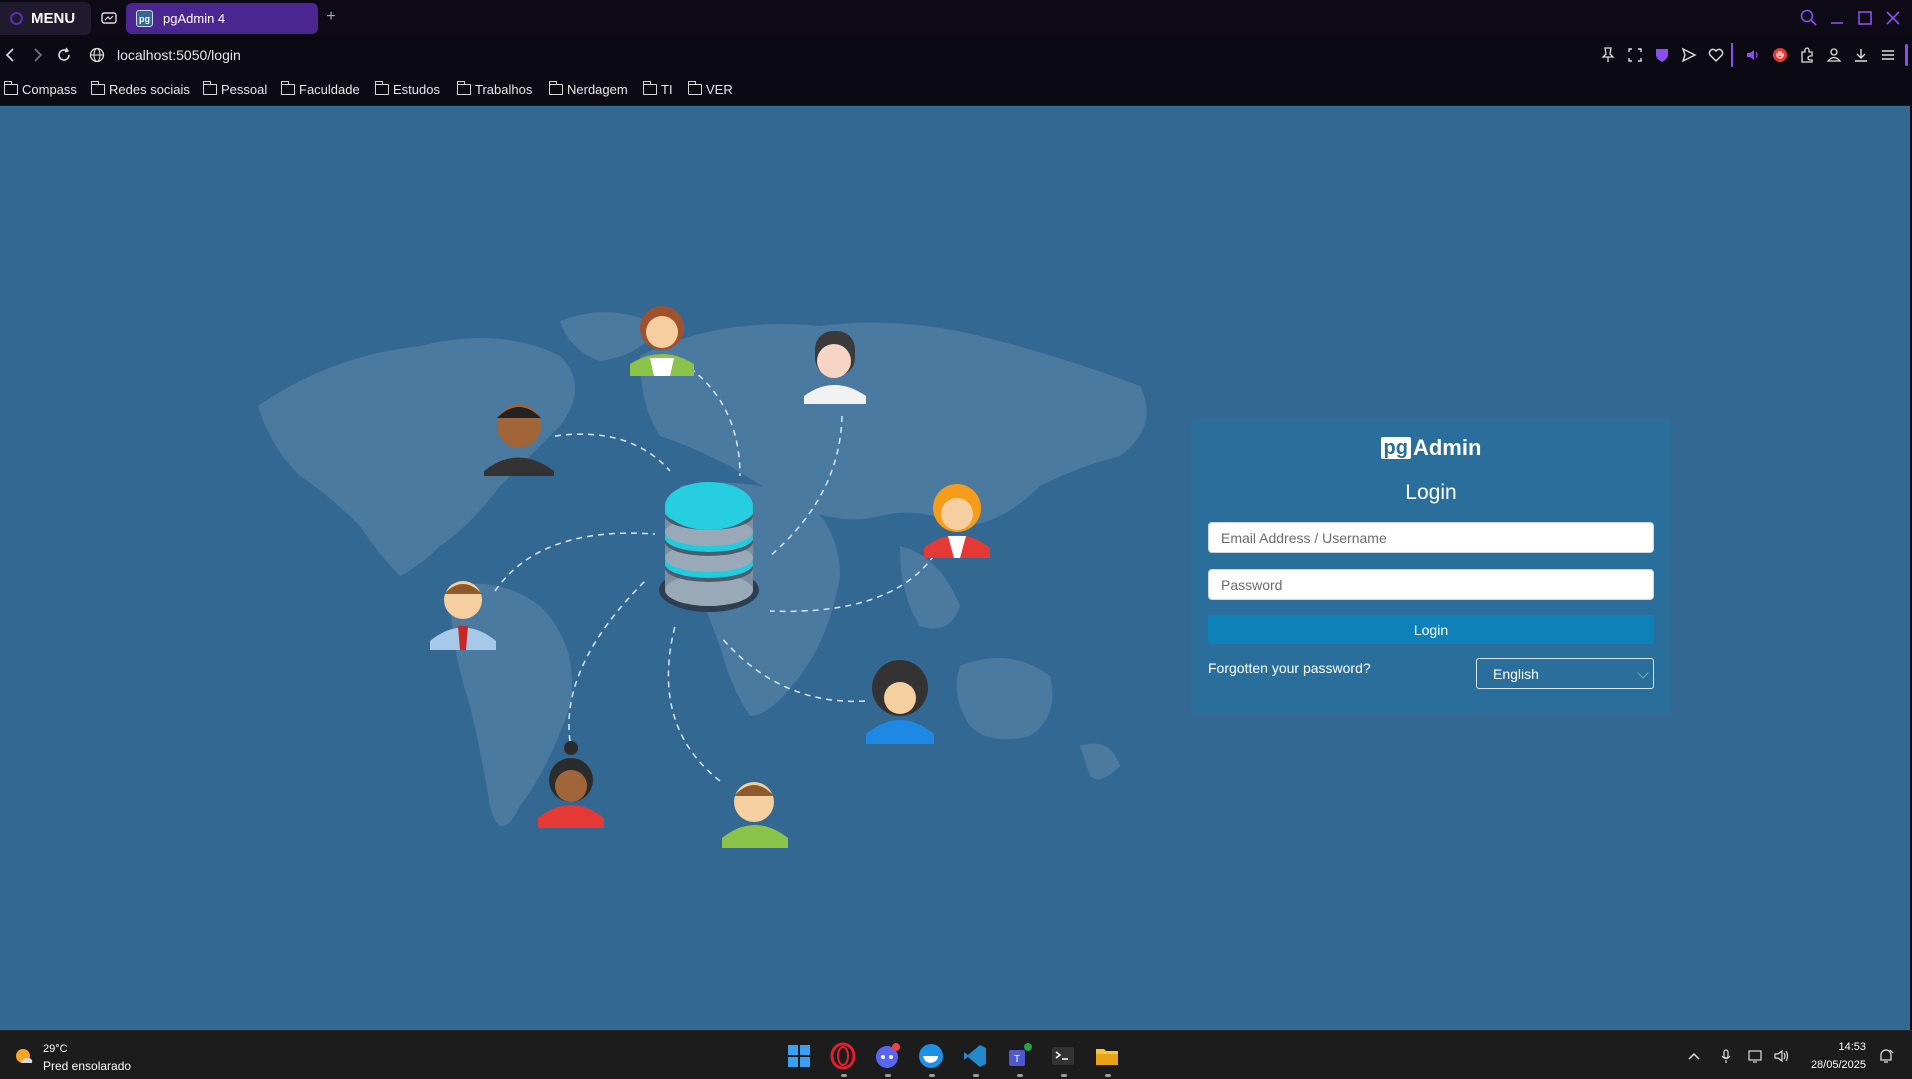  Describe the element at coordinates (1865, 18) in the screenshot. I see `maximize-icon` at that location.